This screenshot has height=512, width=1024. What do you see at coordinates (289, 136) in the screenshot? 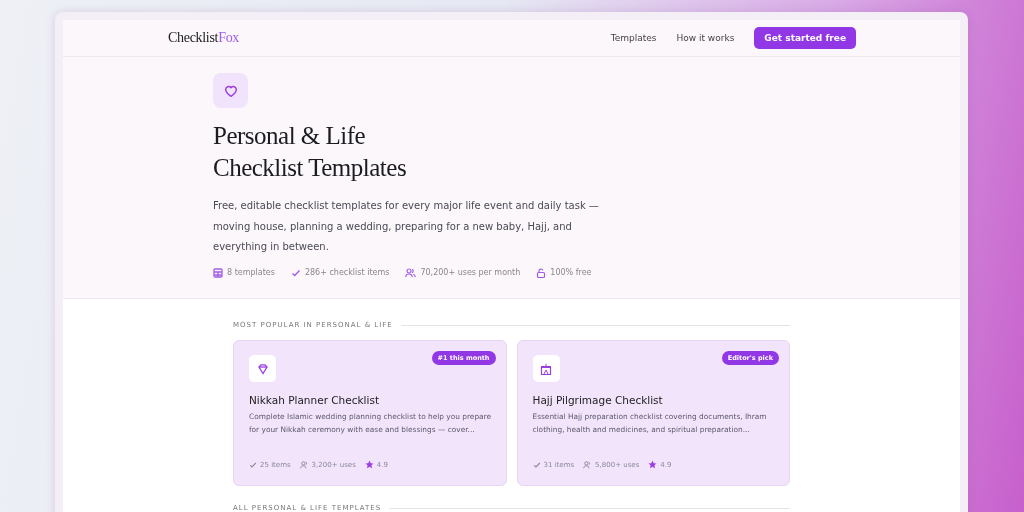
I see `page-title: Personal & Life` at bounding box center [289, 136].